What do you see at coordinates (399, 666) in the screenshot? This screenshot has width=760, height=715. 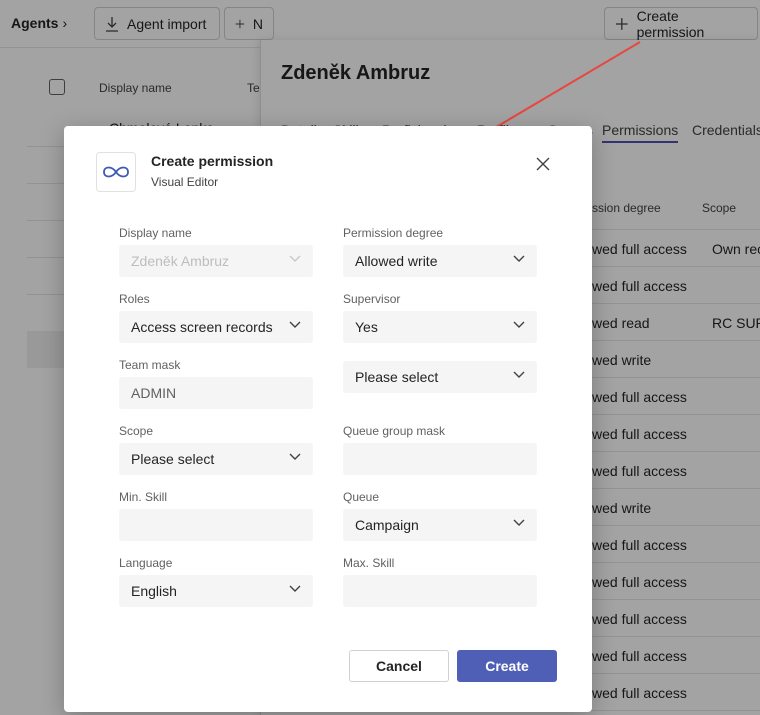 I see `cancel-button: Cancel` at bounding box center [399, 666].